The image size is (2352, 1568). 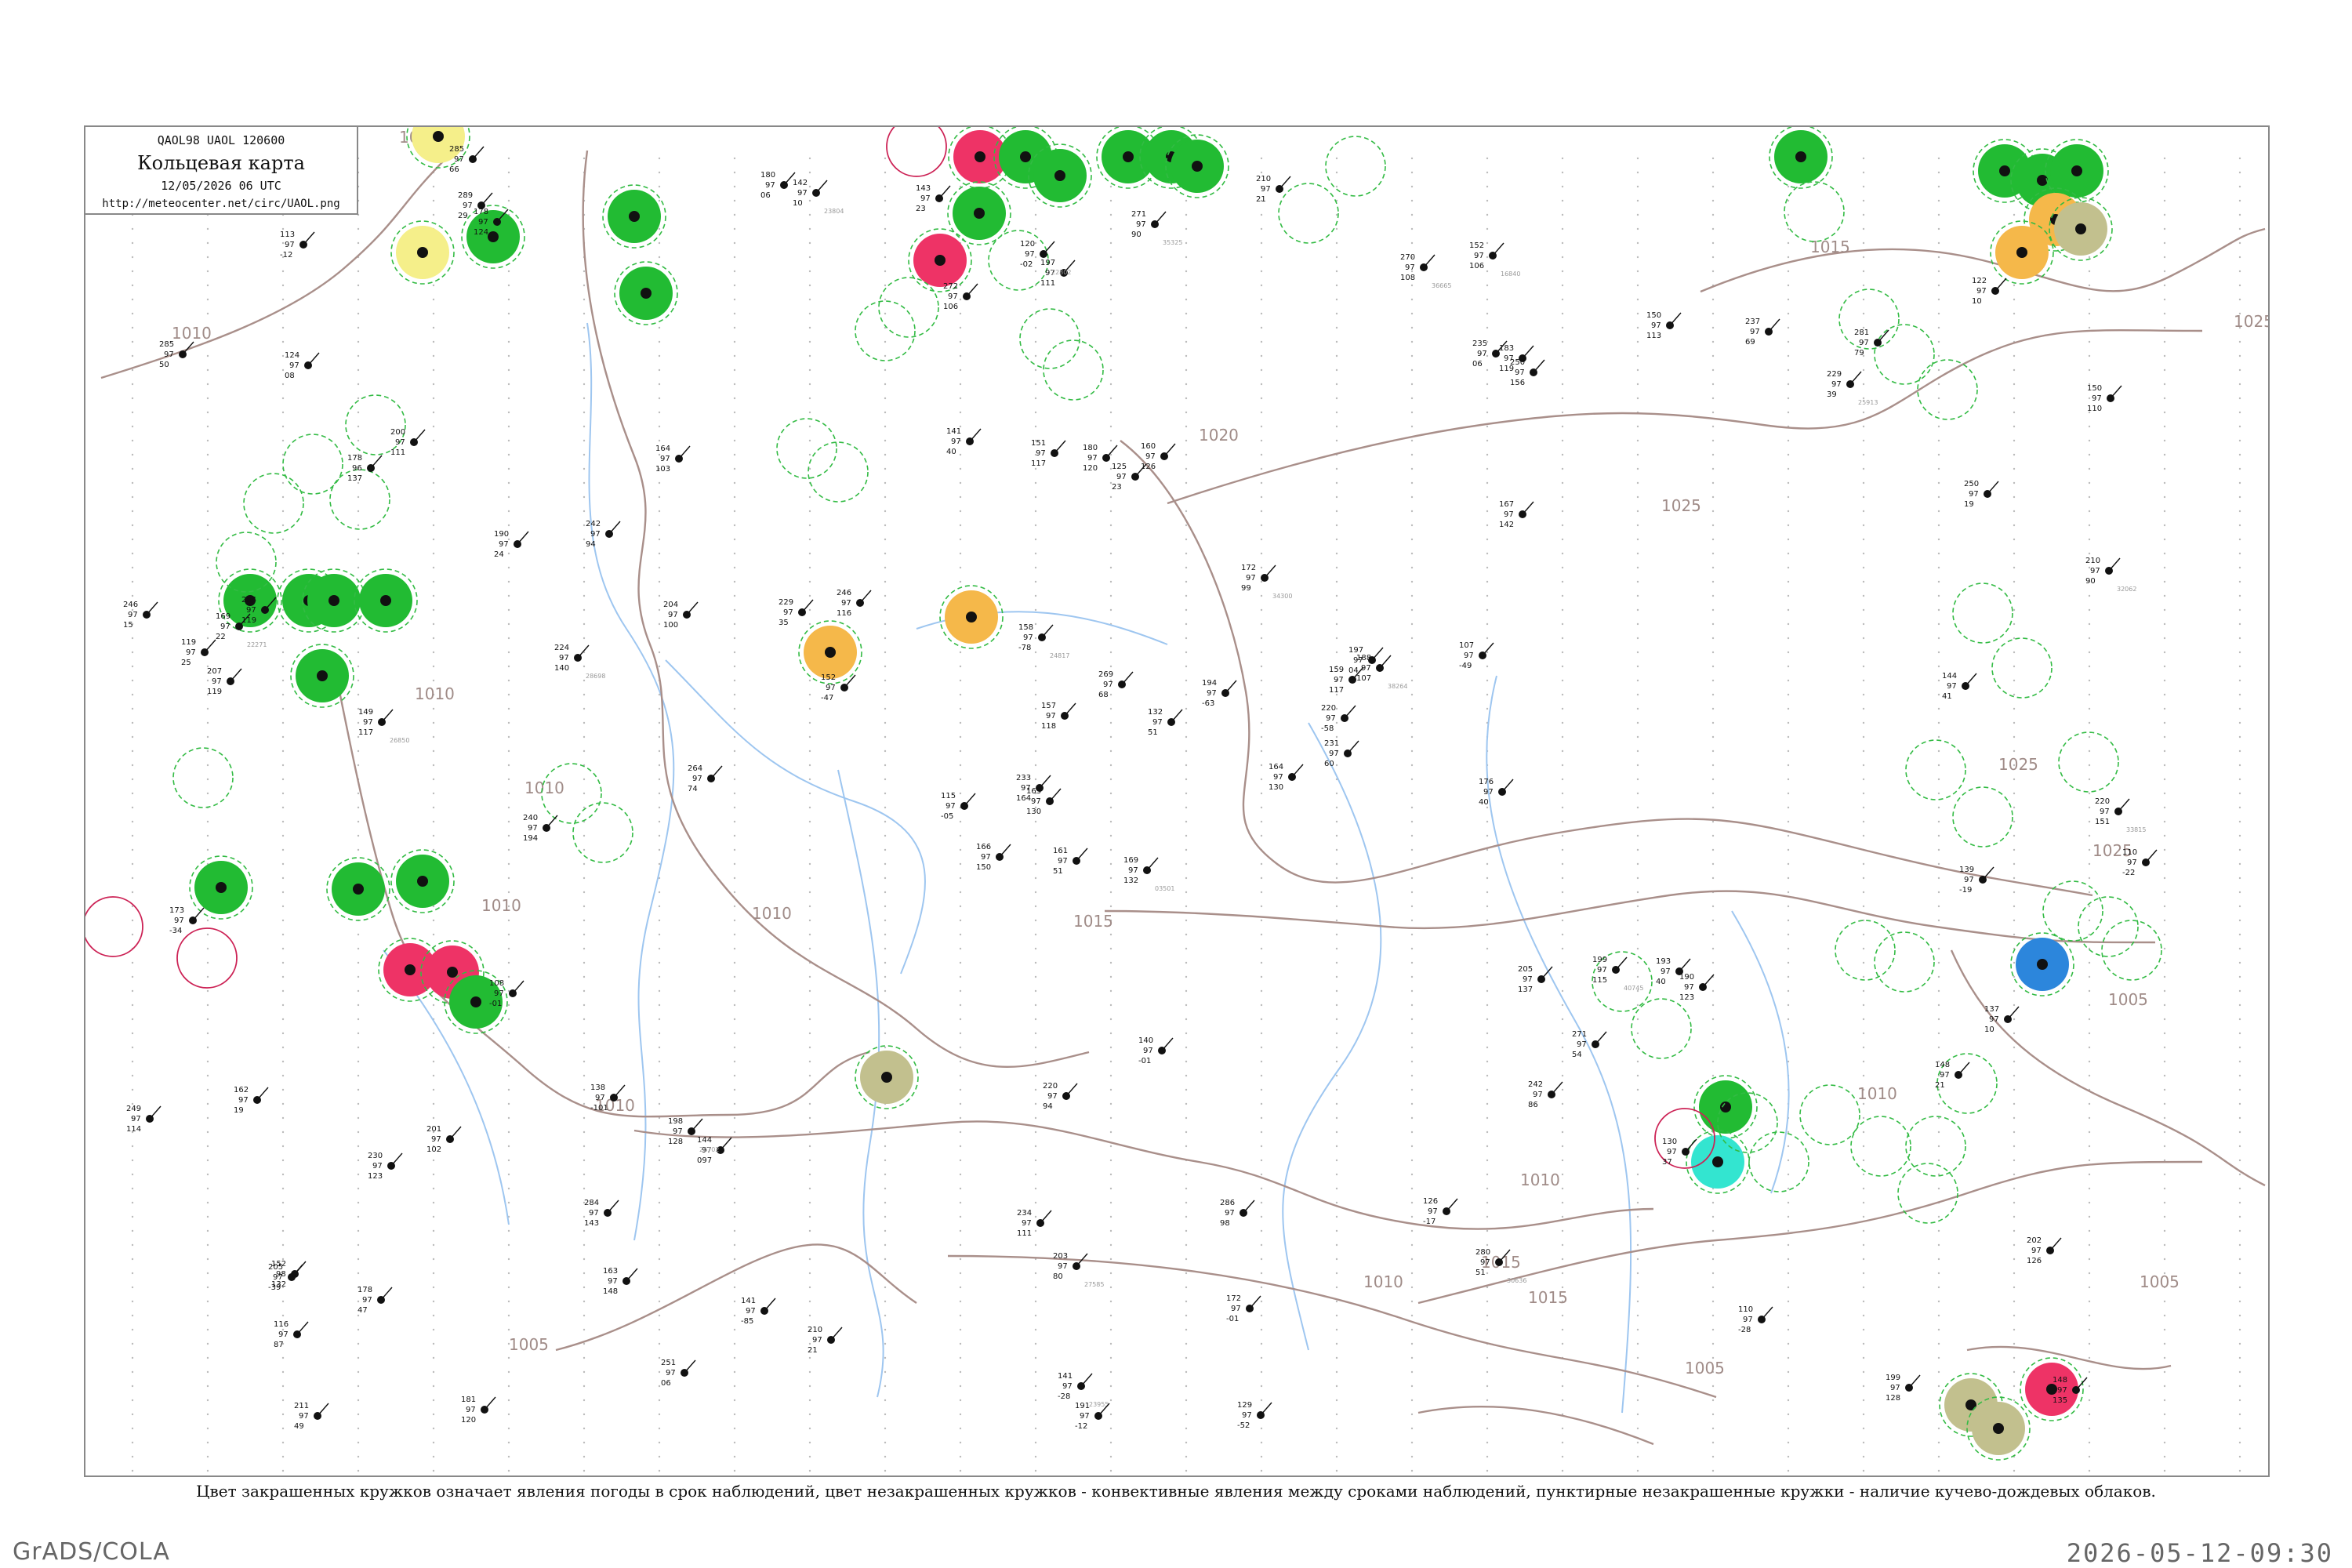 What do you see at coordinates (1697, 988) in the screenshot?
I see `station-plot: 19097123` at bounding box center [1697, 988].